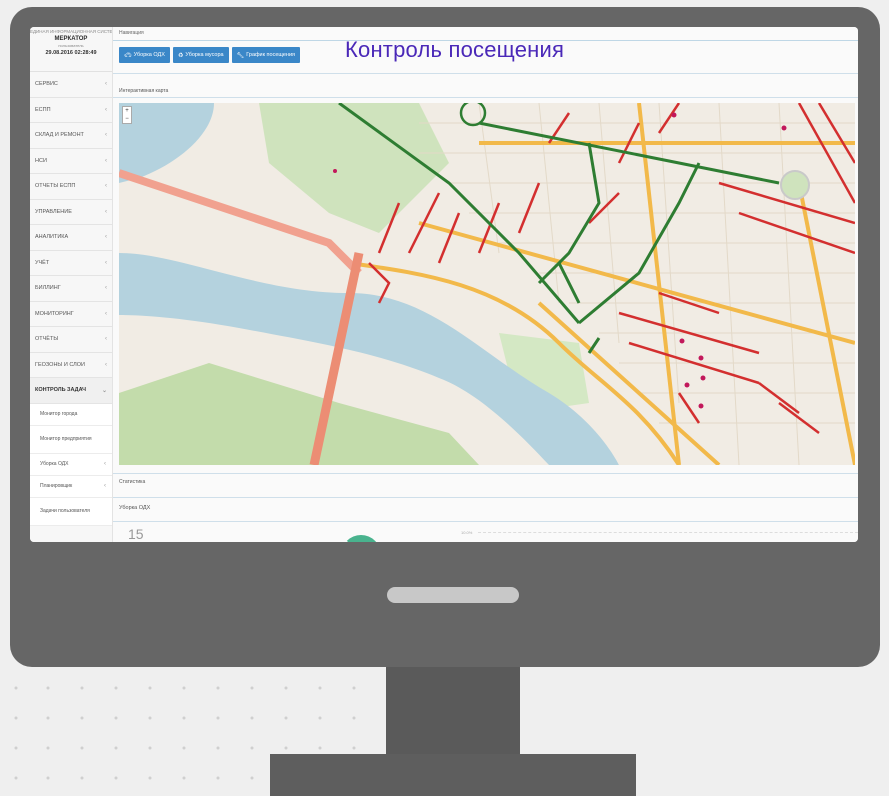 This screenshot has height=796, width=889. What do you see at coordinates (54, 464) in the screenshot?
I see `sidebar-subitem-label: Уборка ОДХ` at bounding box center [54, 464].